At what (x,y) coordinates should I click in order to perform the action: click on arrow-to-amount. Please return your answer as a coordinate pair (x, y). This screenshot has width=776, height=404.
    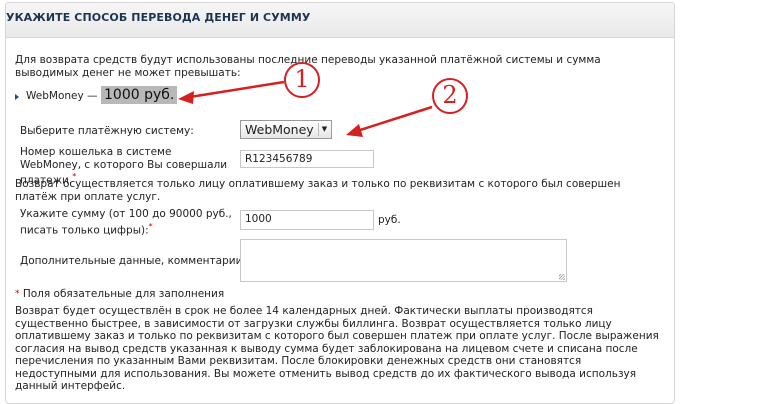
    Looking at the image, I should click on (237, 89).